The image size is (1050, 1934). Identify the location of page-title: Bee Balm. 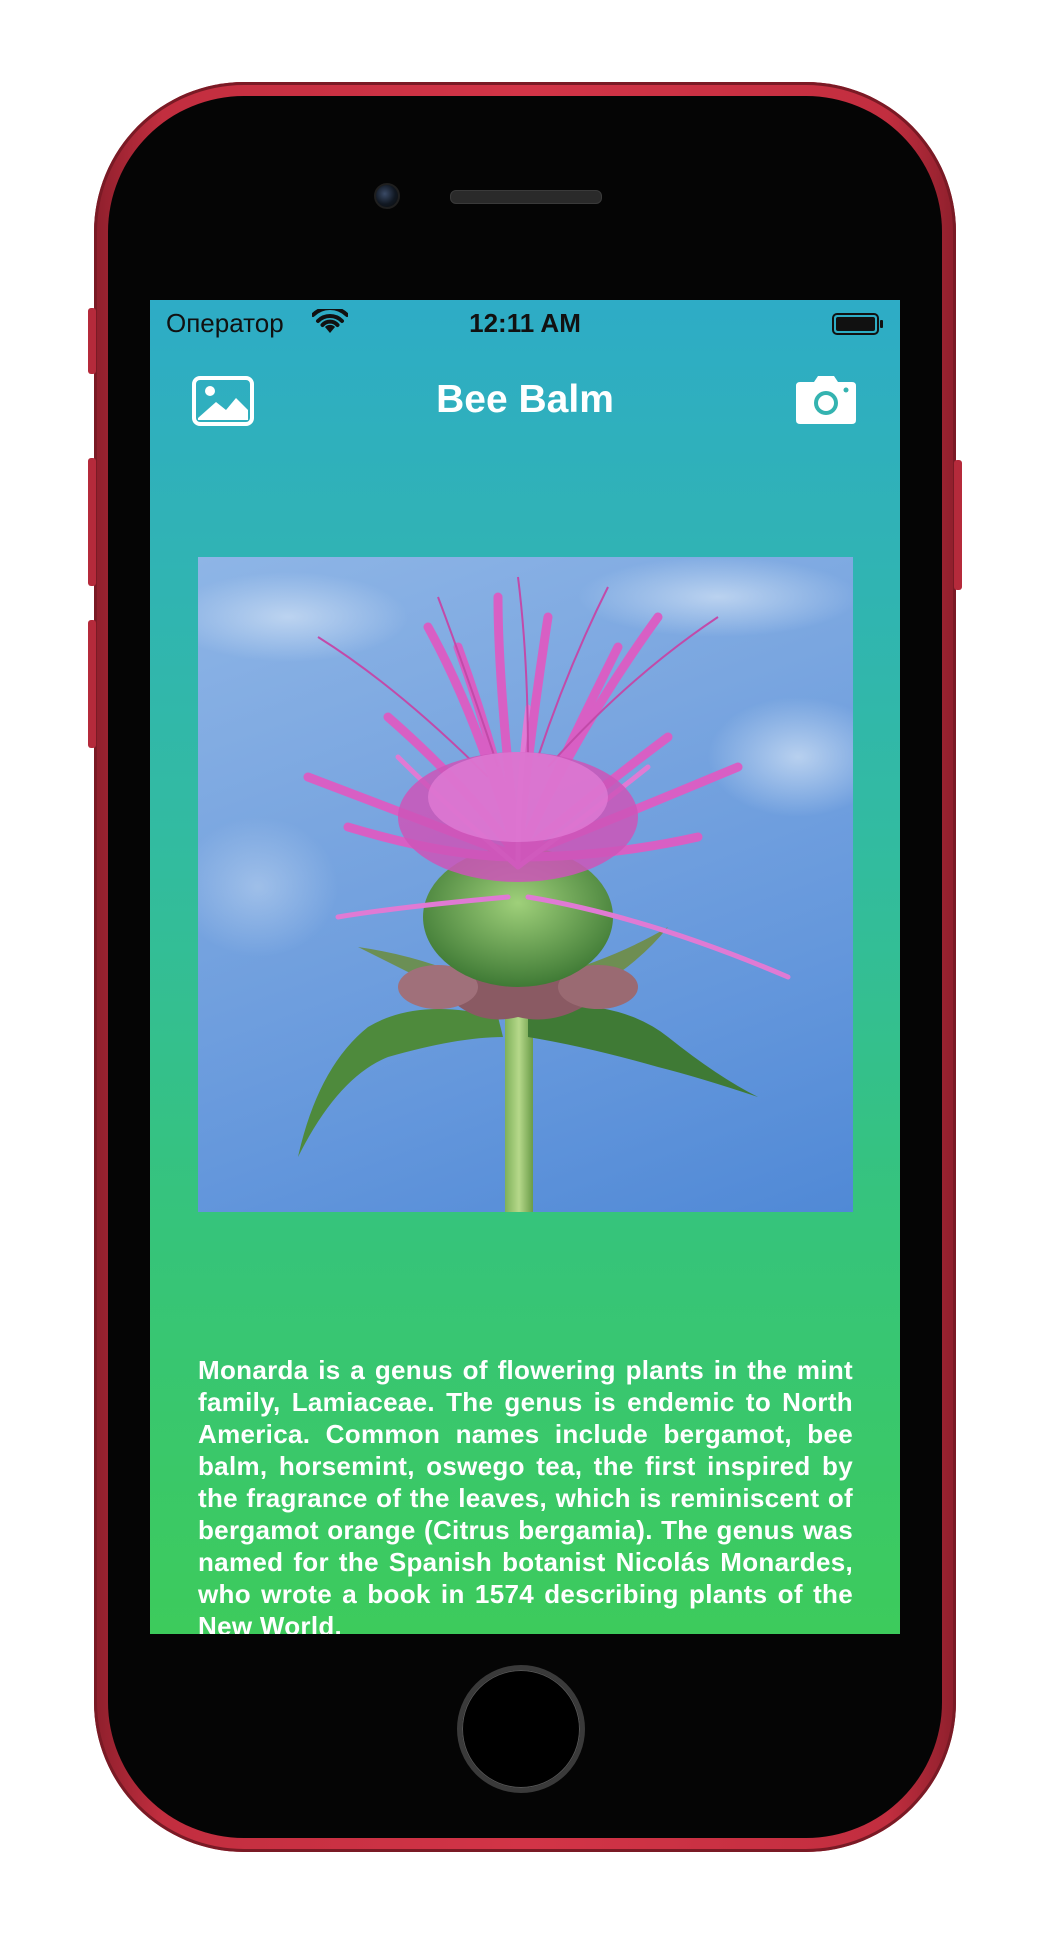
(525, 399).